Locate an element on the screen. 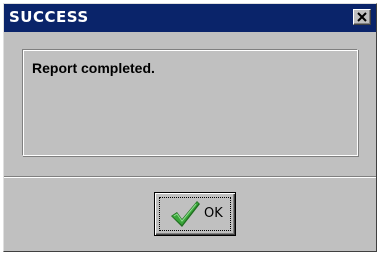  checkmark-icon is located at coordinates (185, 214).